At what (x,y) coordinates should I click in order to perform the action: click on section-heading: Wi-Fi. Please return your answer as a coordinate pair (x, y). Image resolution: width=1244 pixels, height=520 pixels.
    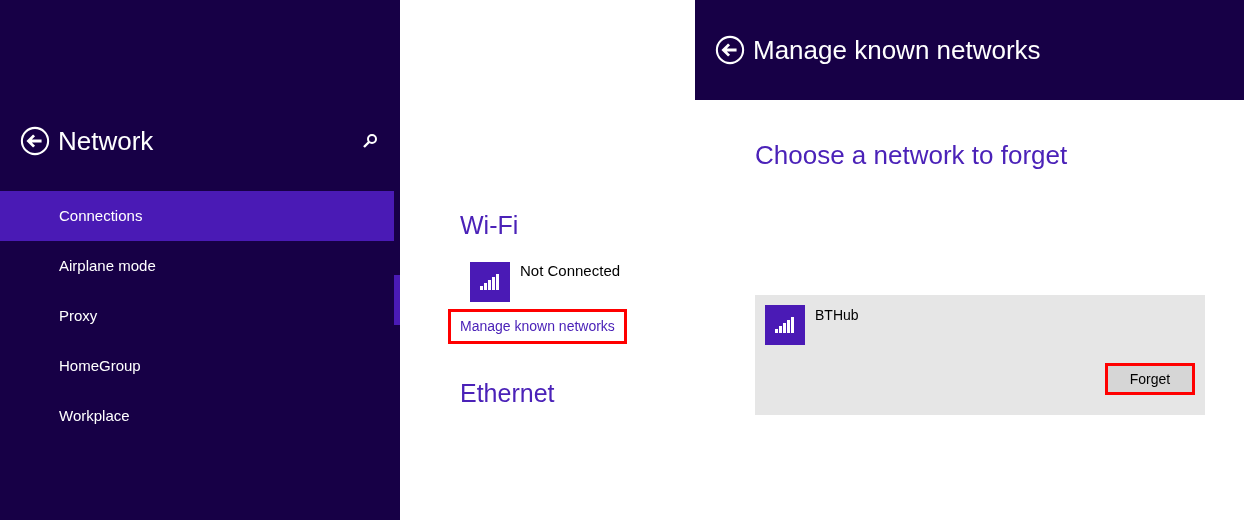
    Looking at the image, I should click on (490, 225).